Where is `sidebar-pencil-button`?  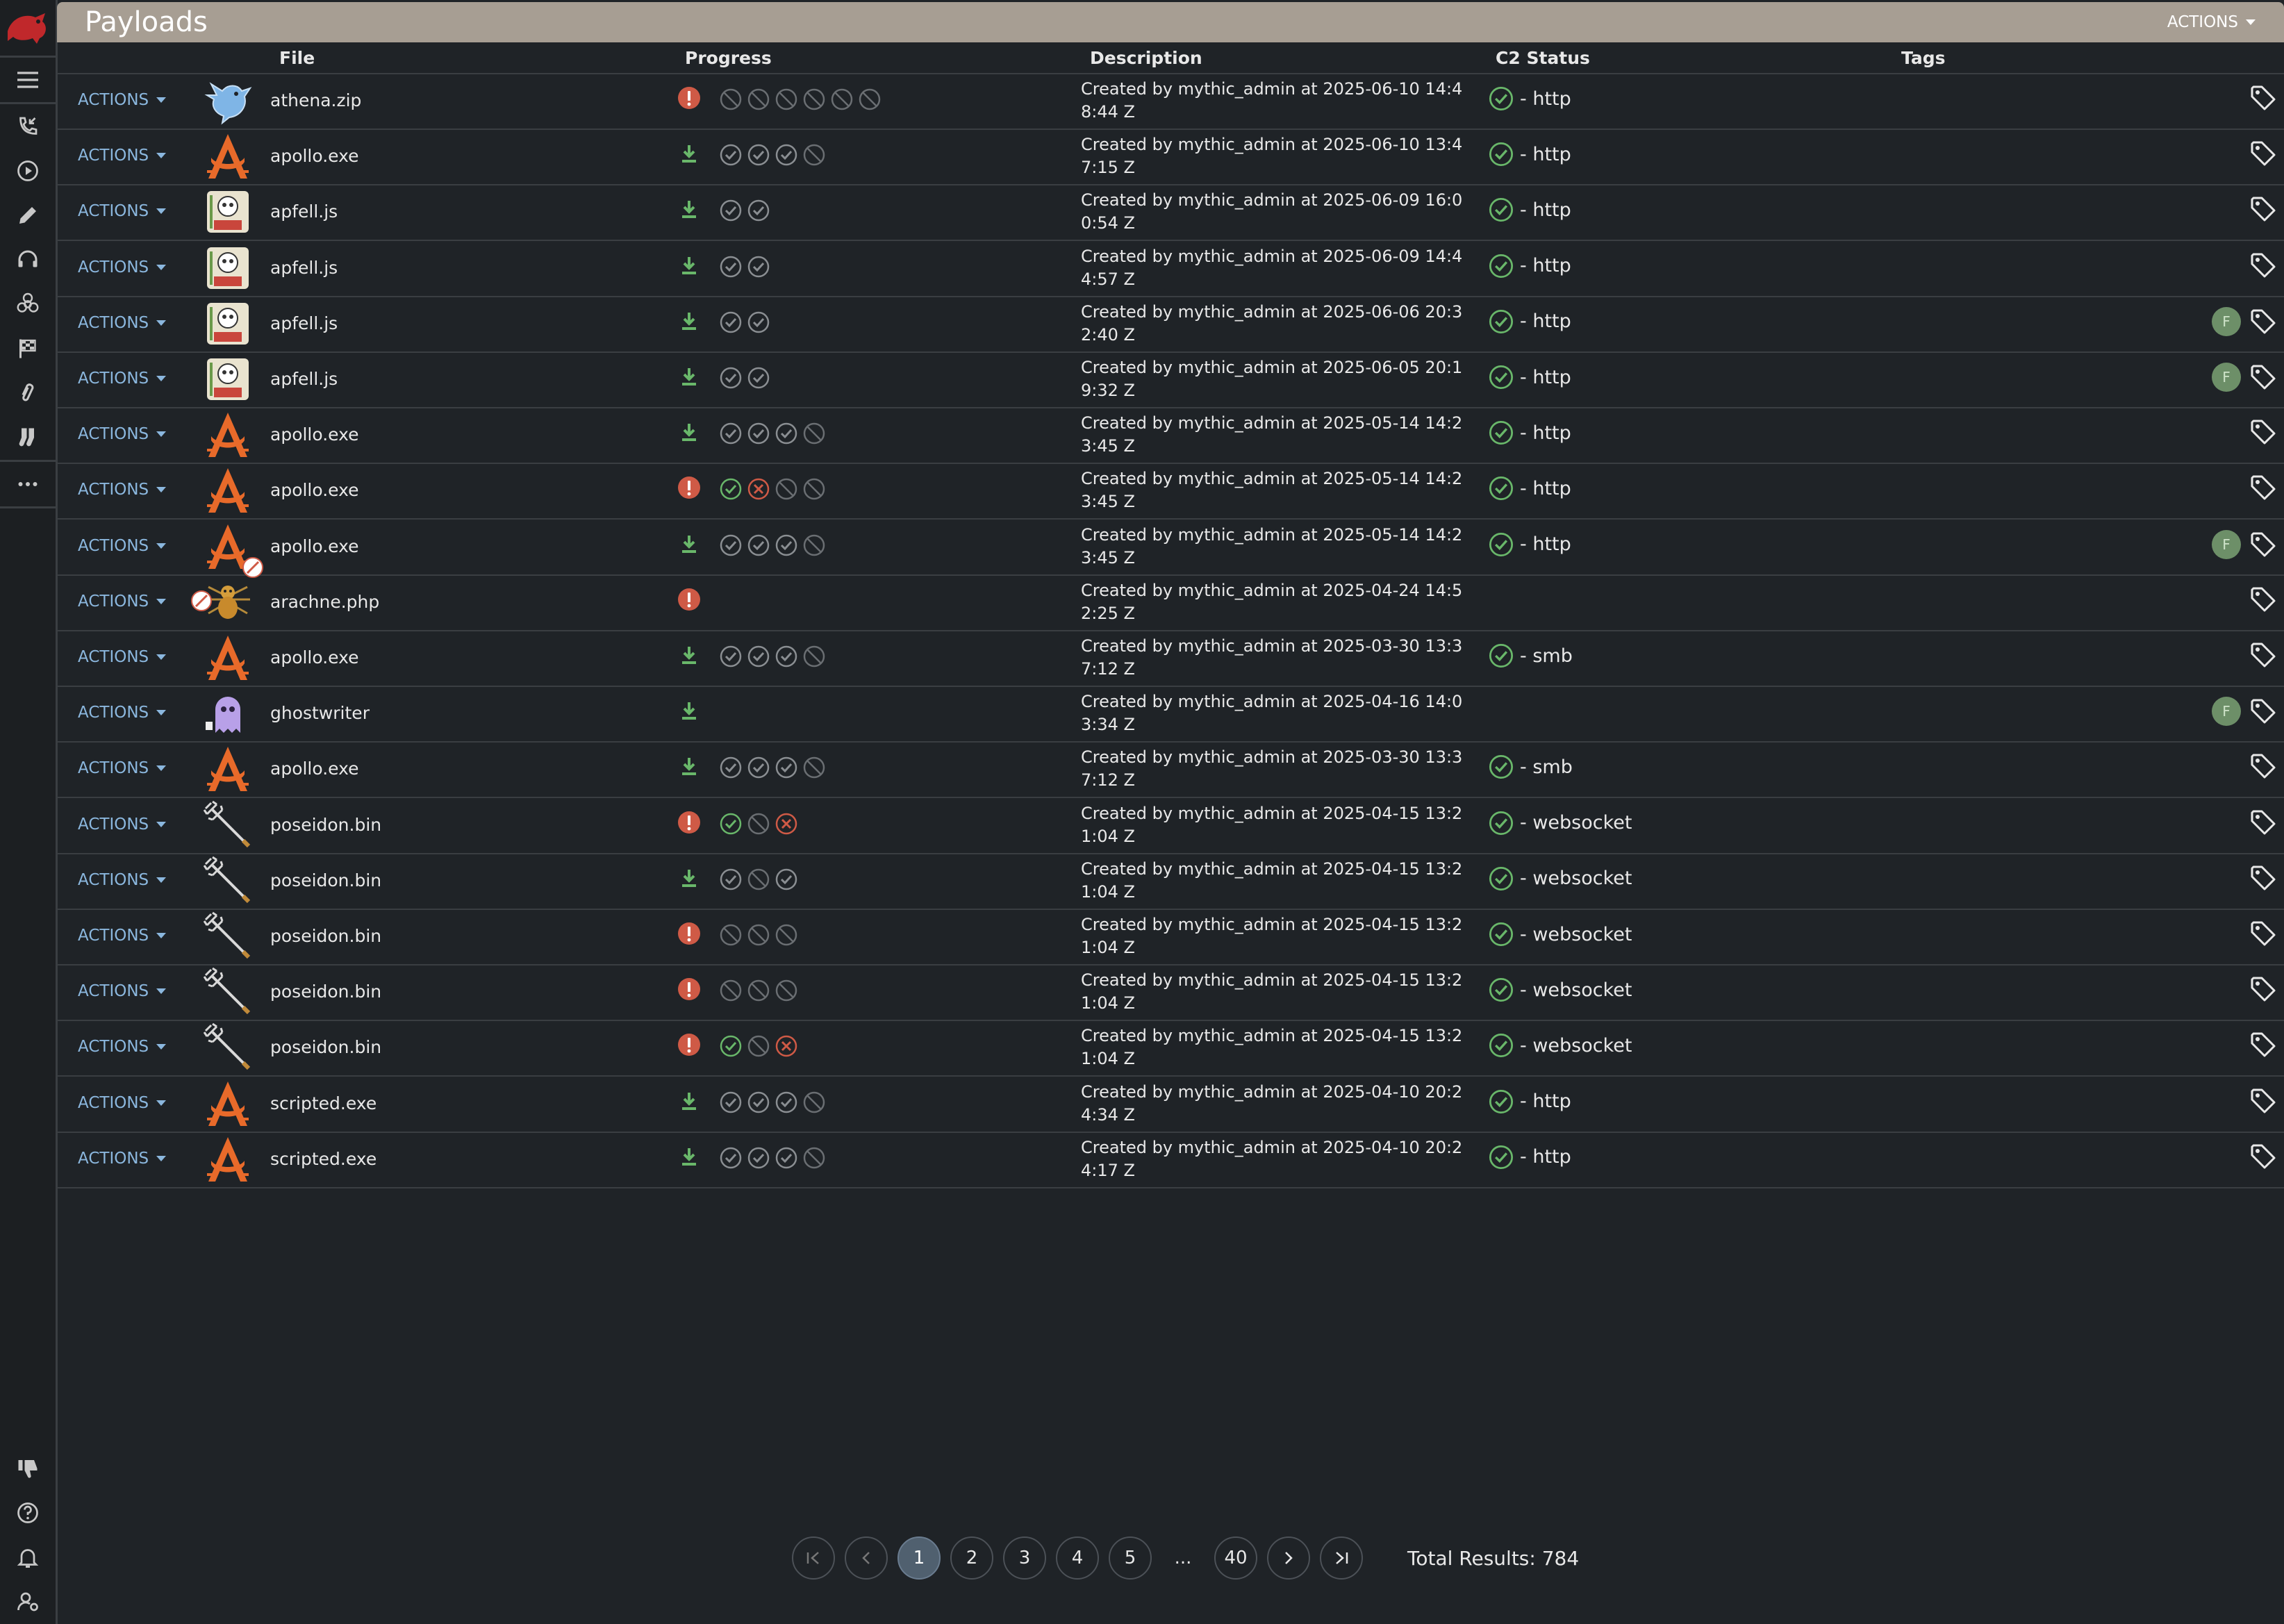 sidebar-pencil-button is located at coordinates (28, 216).